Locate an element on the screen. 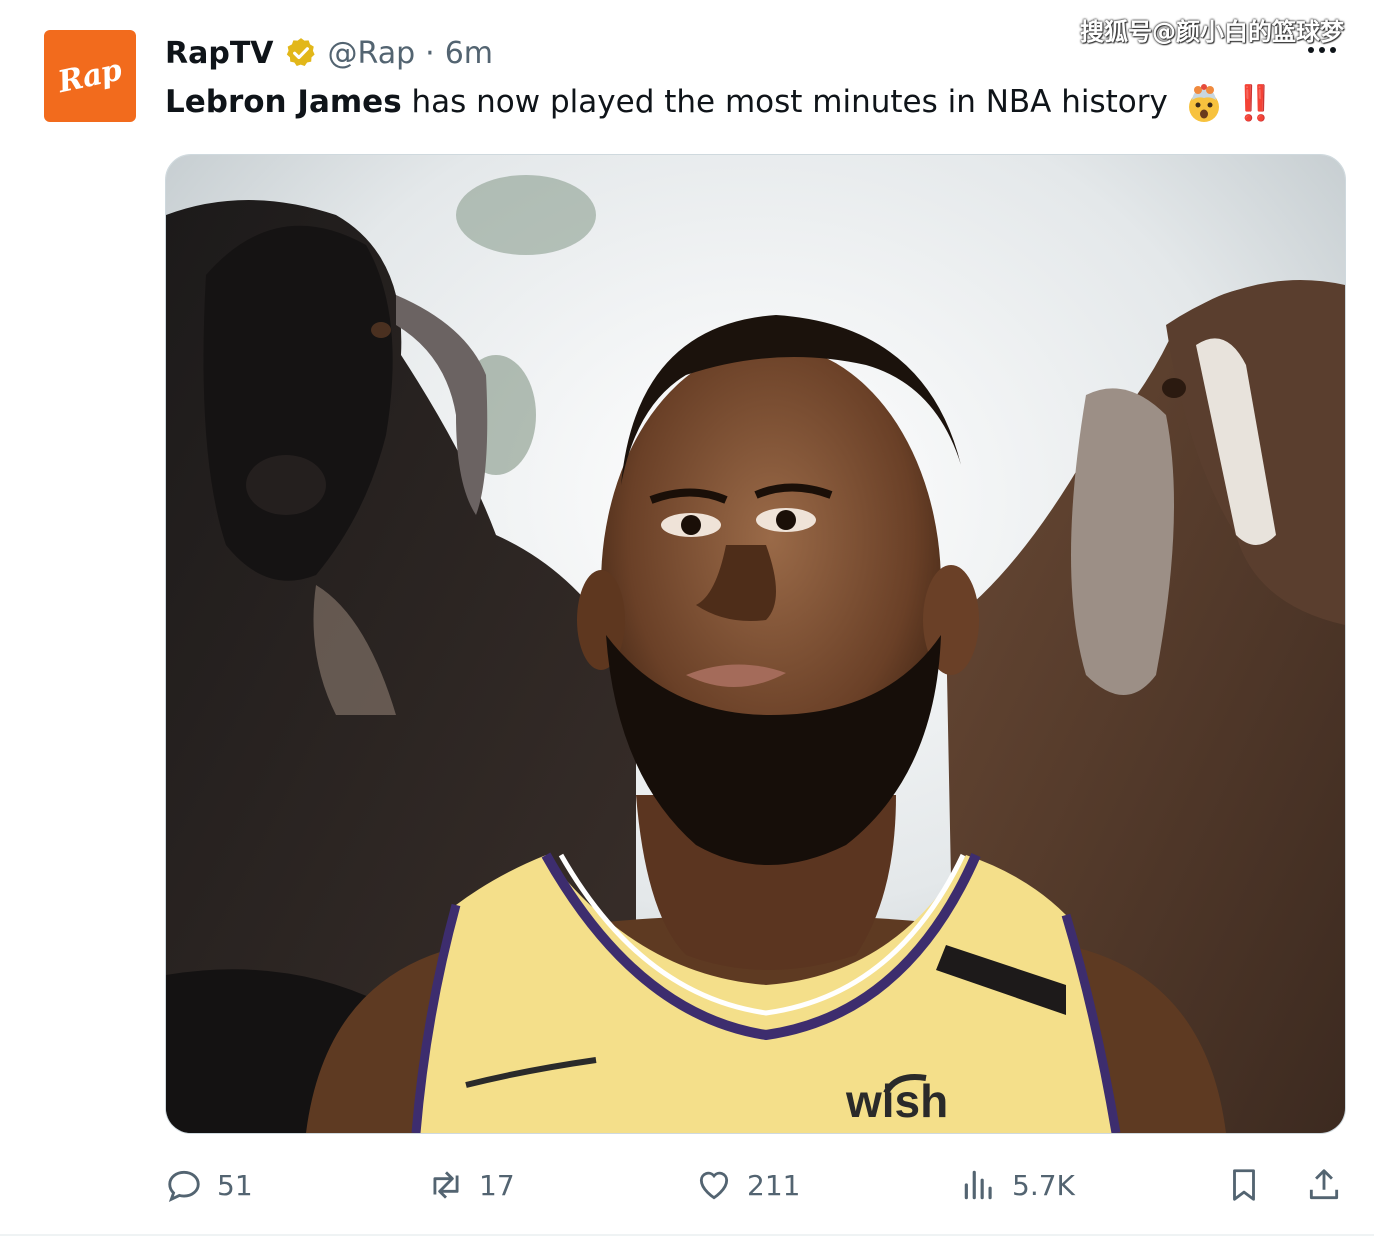 The width and height of the screenshot is (1374, 1242). author-handle: @Rap is located at coordinates (372, 53).